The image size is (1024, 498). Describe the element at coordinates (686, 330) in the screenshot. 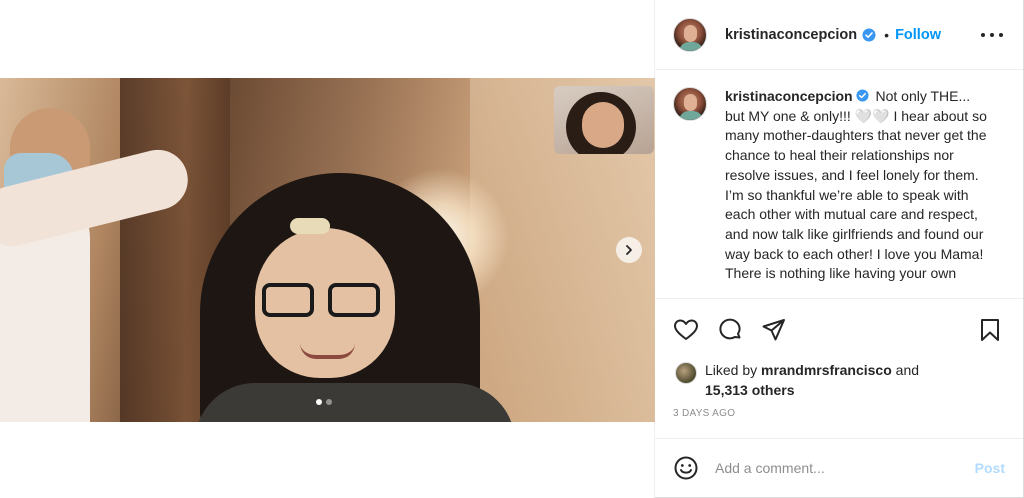

I see `heart-icon` at that location.